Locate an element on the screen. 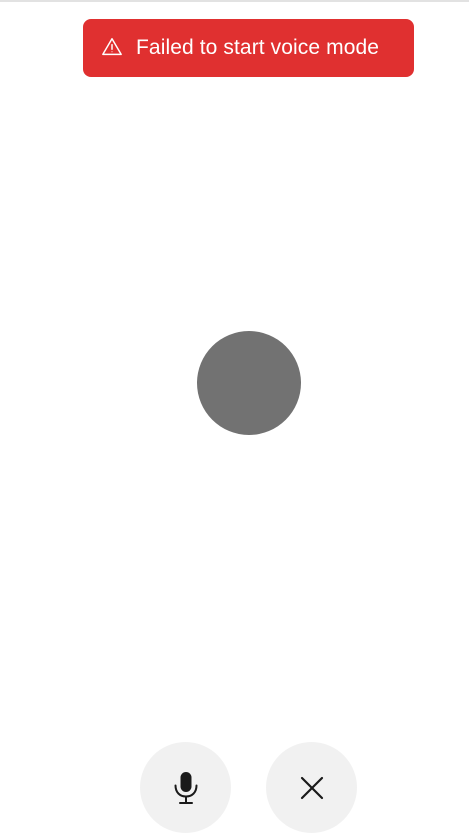 This screenshot has width=469, height=836. warning-triangle-icon is located at coordinates (112, 47).